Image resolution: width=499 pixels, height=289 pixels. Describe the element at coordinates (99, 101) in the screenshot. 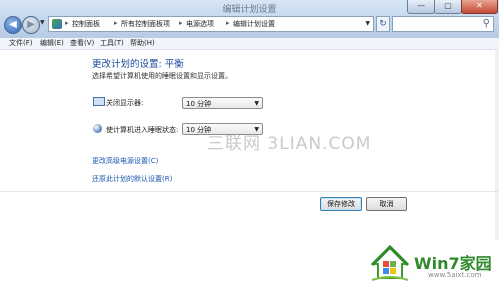

I see `monitor-icon: .` at that location.